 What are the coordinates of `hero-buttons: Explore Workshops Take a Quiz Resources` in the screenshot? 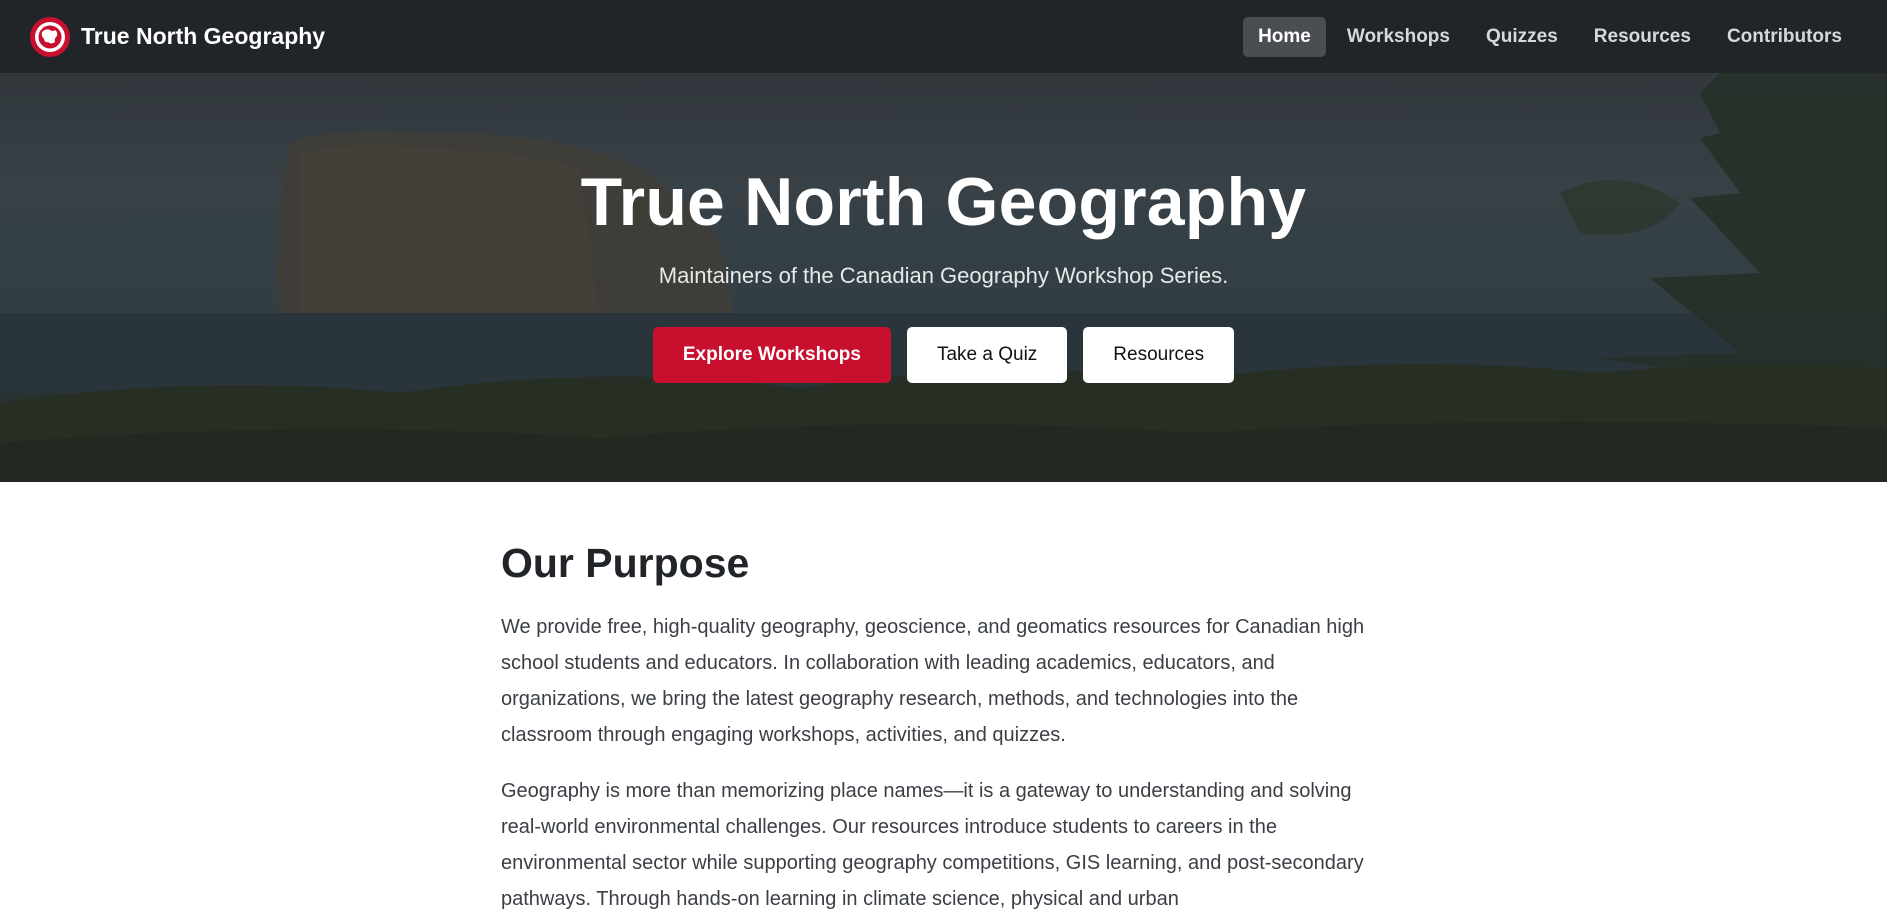 It's located at (943, 355).